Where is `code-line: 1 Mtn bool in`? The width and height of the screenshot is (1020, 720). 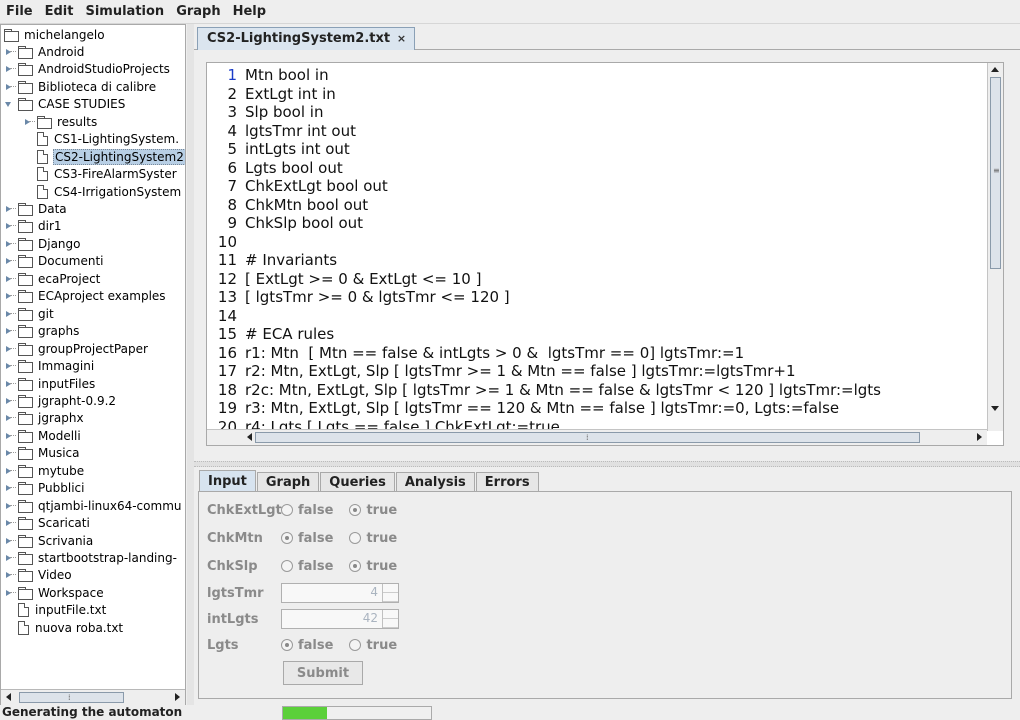
code-line: 1 Mtn bool in is located at coordinates (268, 75).